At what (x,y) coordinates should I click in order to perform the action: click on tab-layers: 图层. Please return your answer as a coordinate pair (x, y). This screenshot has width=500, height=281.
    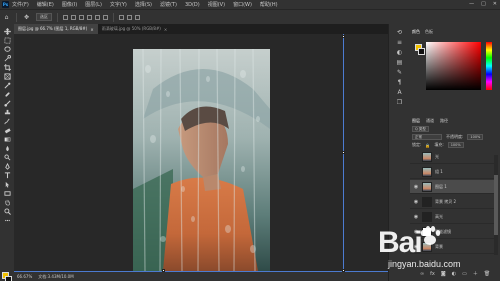
    Looking at the image, I should click on (416, 121).